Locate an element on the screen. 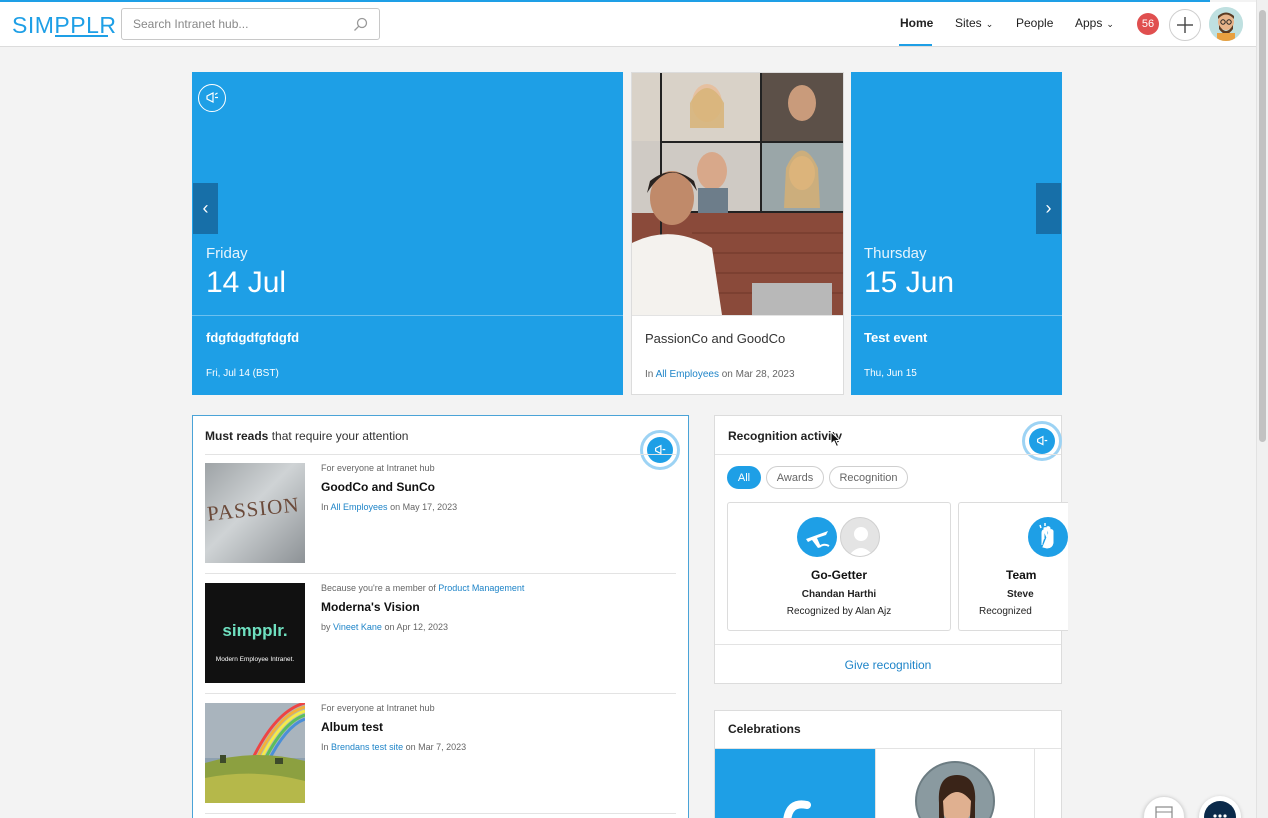  search-box is located at coordinates (250, 24).